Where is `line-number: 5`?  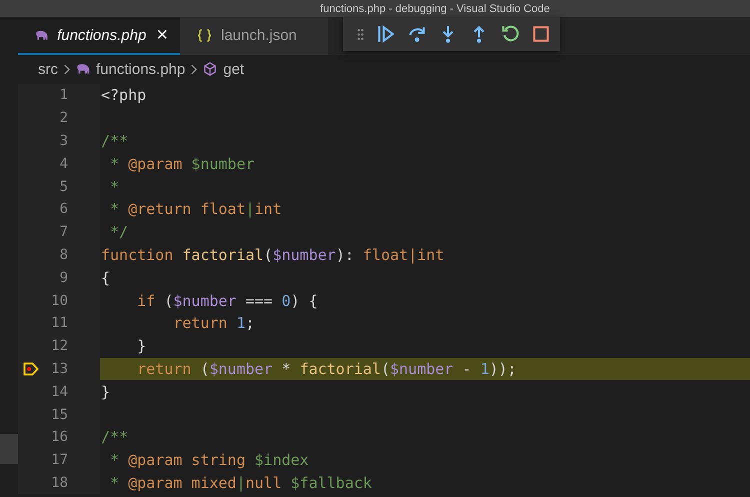 line-number: 5 is located at coordinates (64, 186).